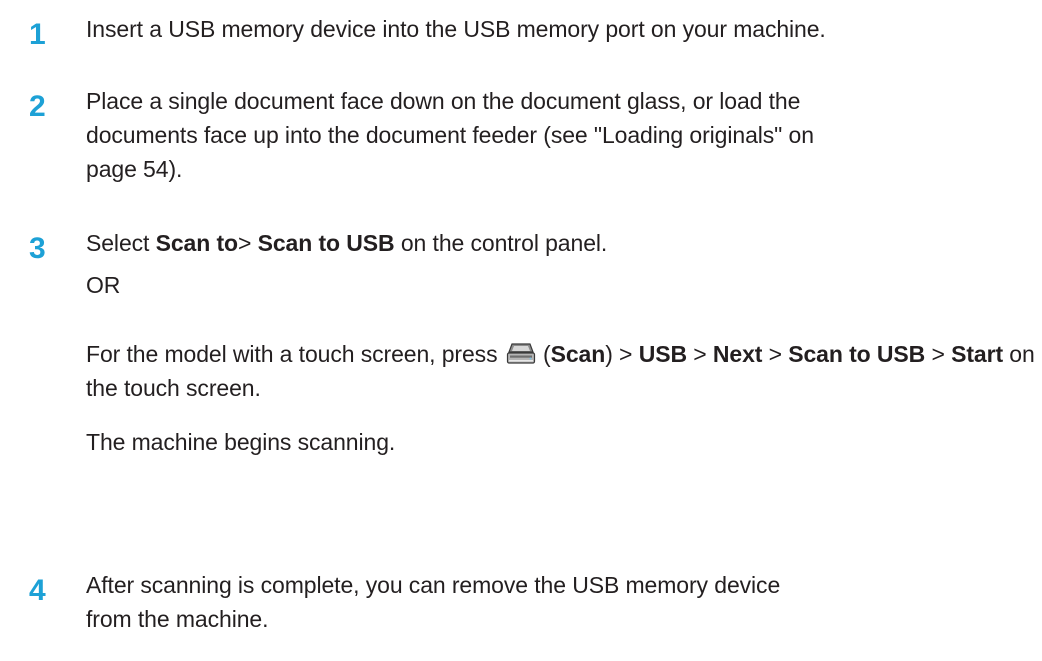  What do you see at coordinates (543, 354) in the screenshot?
I see `touch-open-paren: (` at bounding box center [543, 354].